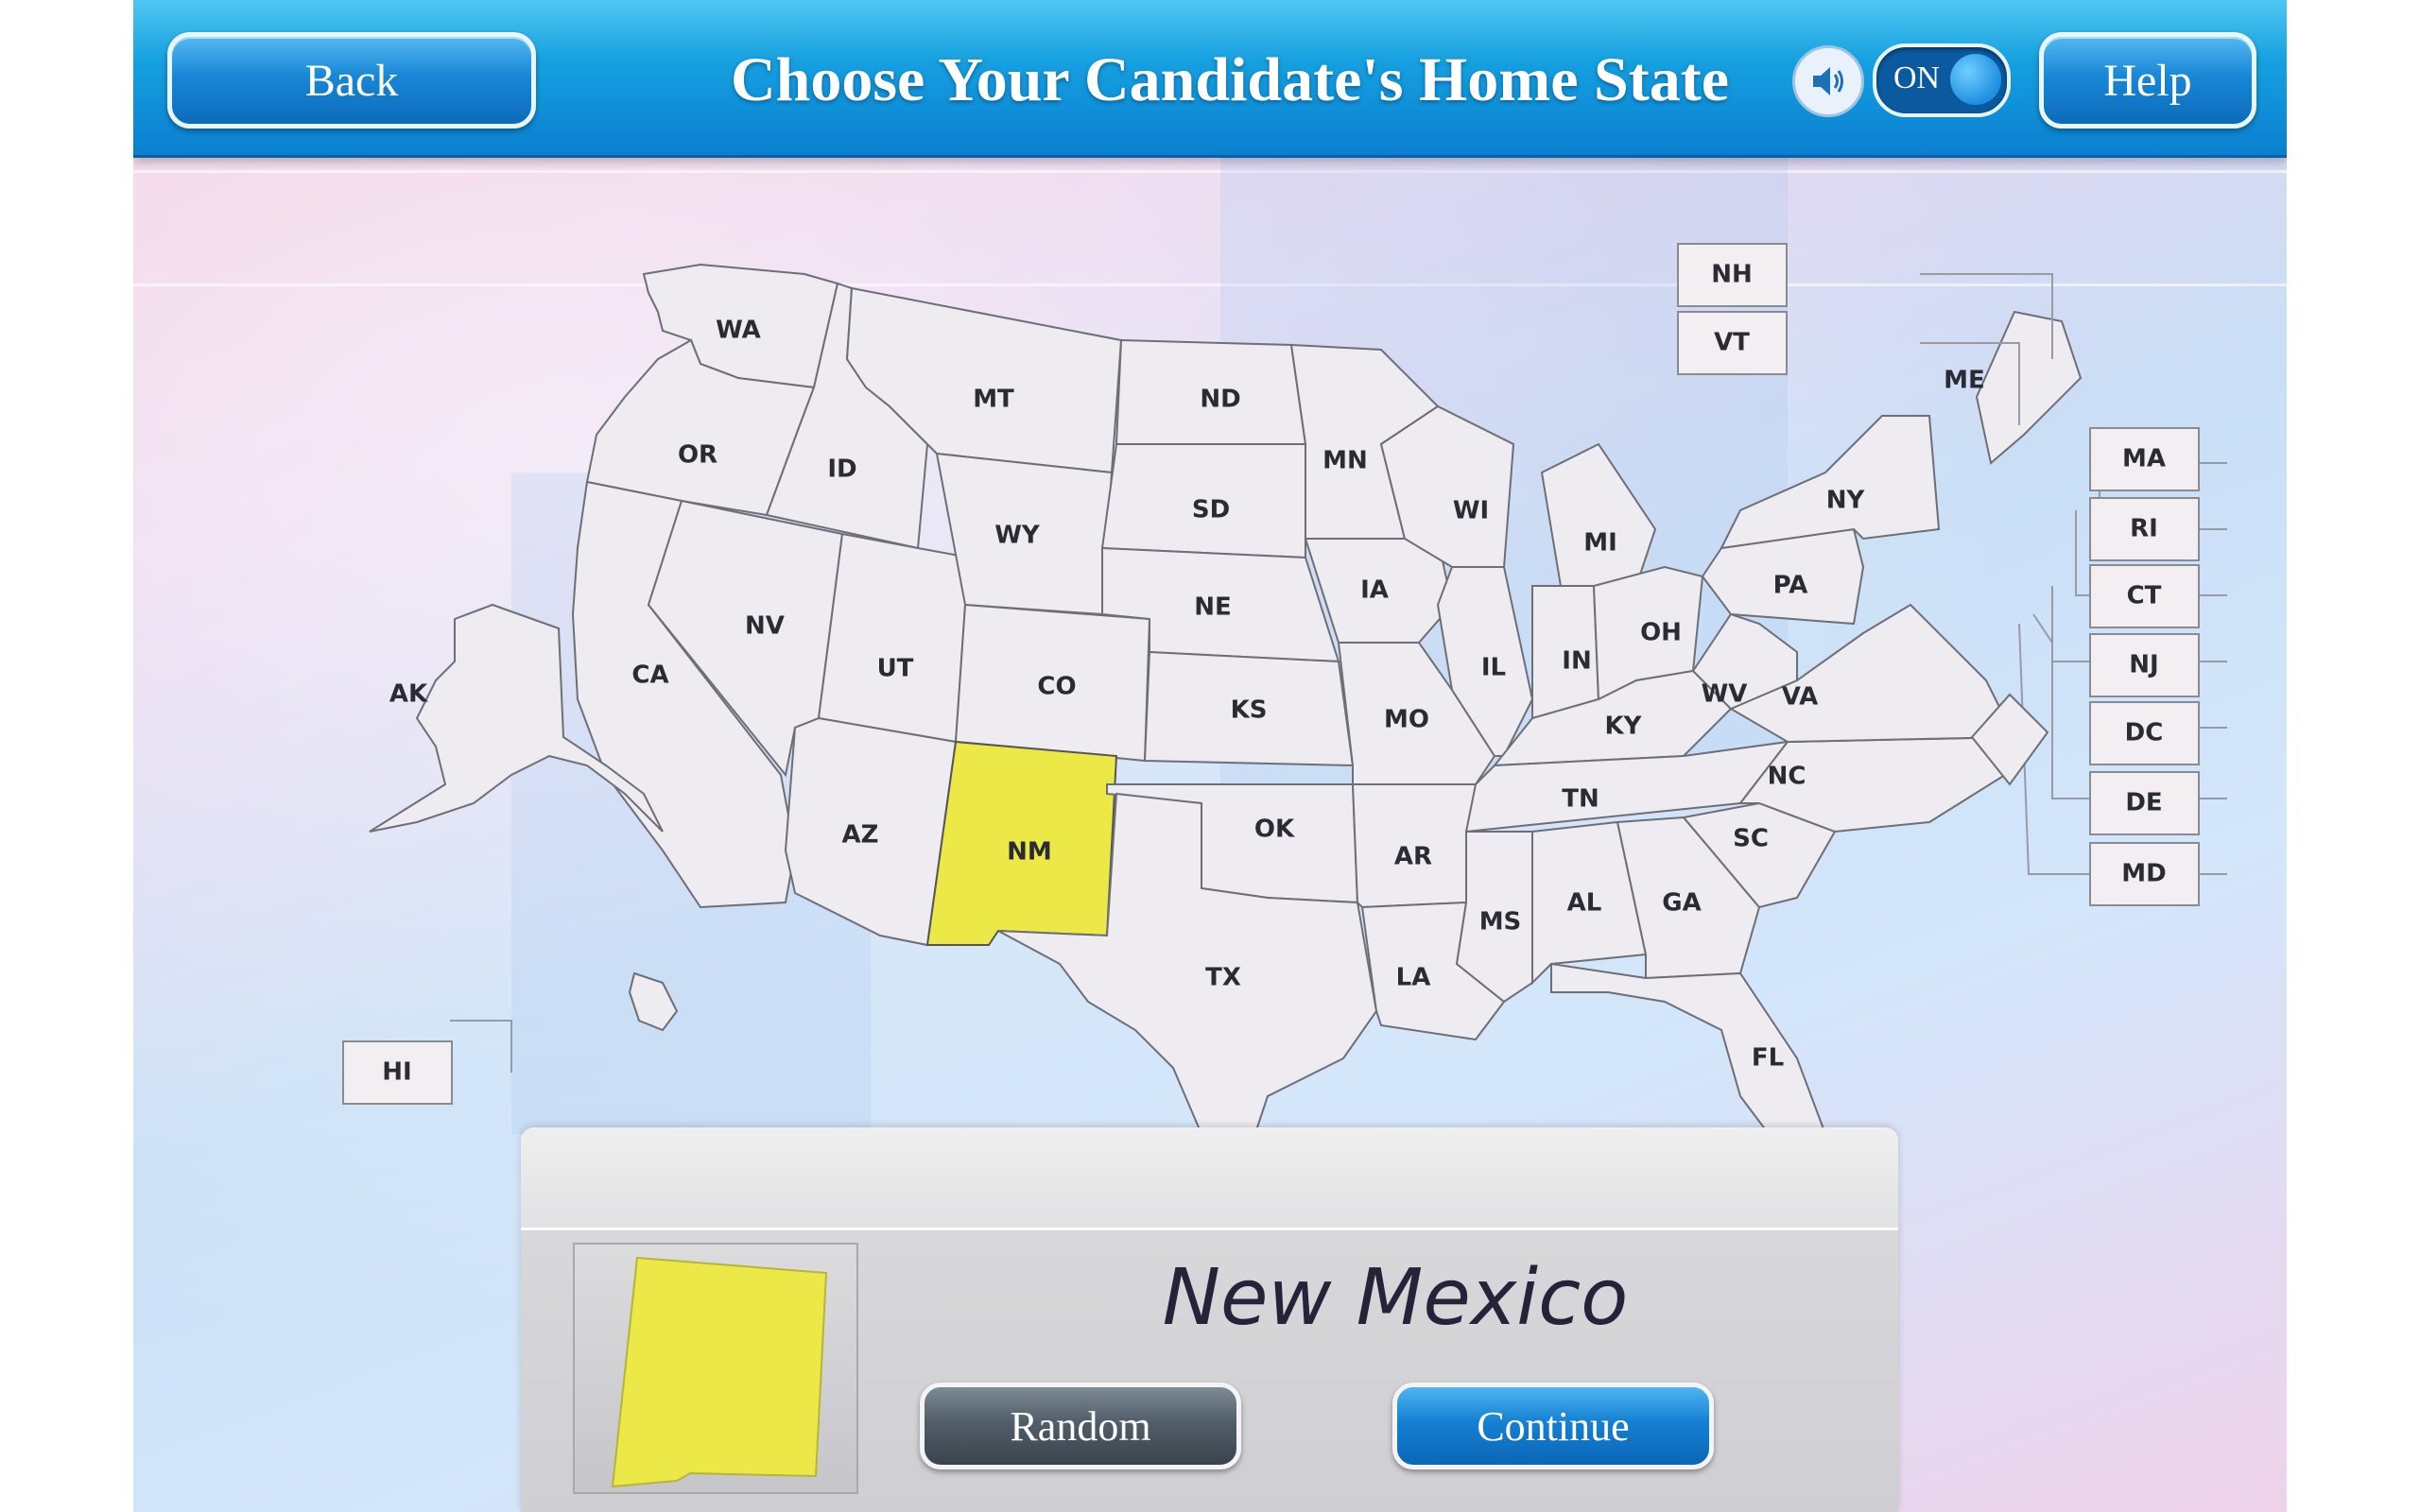 This screenshot has width=2420, height=1512. I want to click on label-tn: TN, so click(1580, 799).